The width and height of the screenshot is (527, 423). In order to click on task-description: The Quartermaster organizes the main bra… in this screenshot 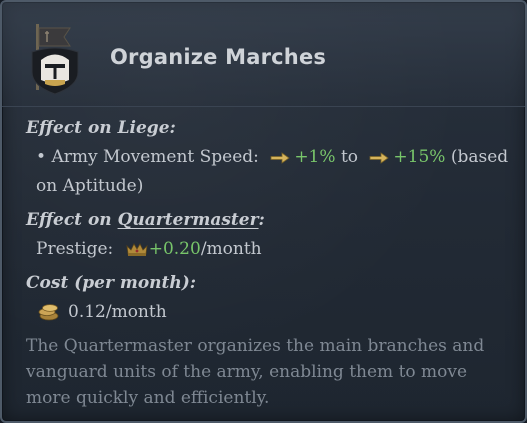, I will do `click(255, 372)`.